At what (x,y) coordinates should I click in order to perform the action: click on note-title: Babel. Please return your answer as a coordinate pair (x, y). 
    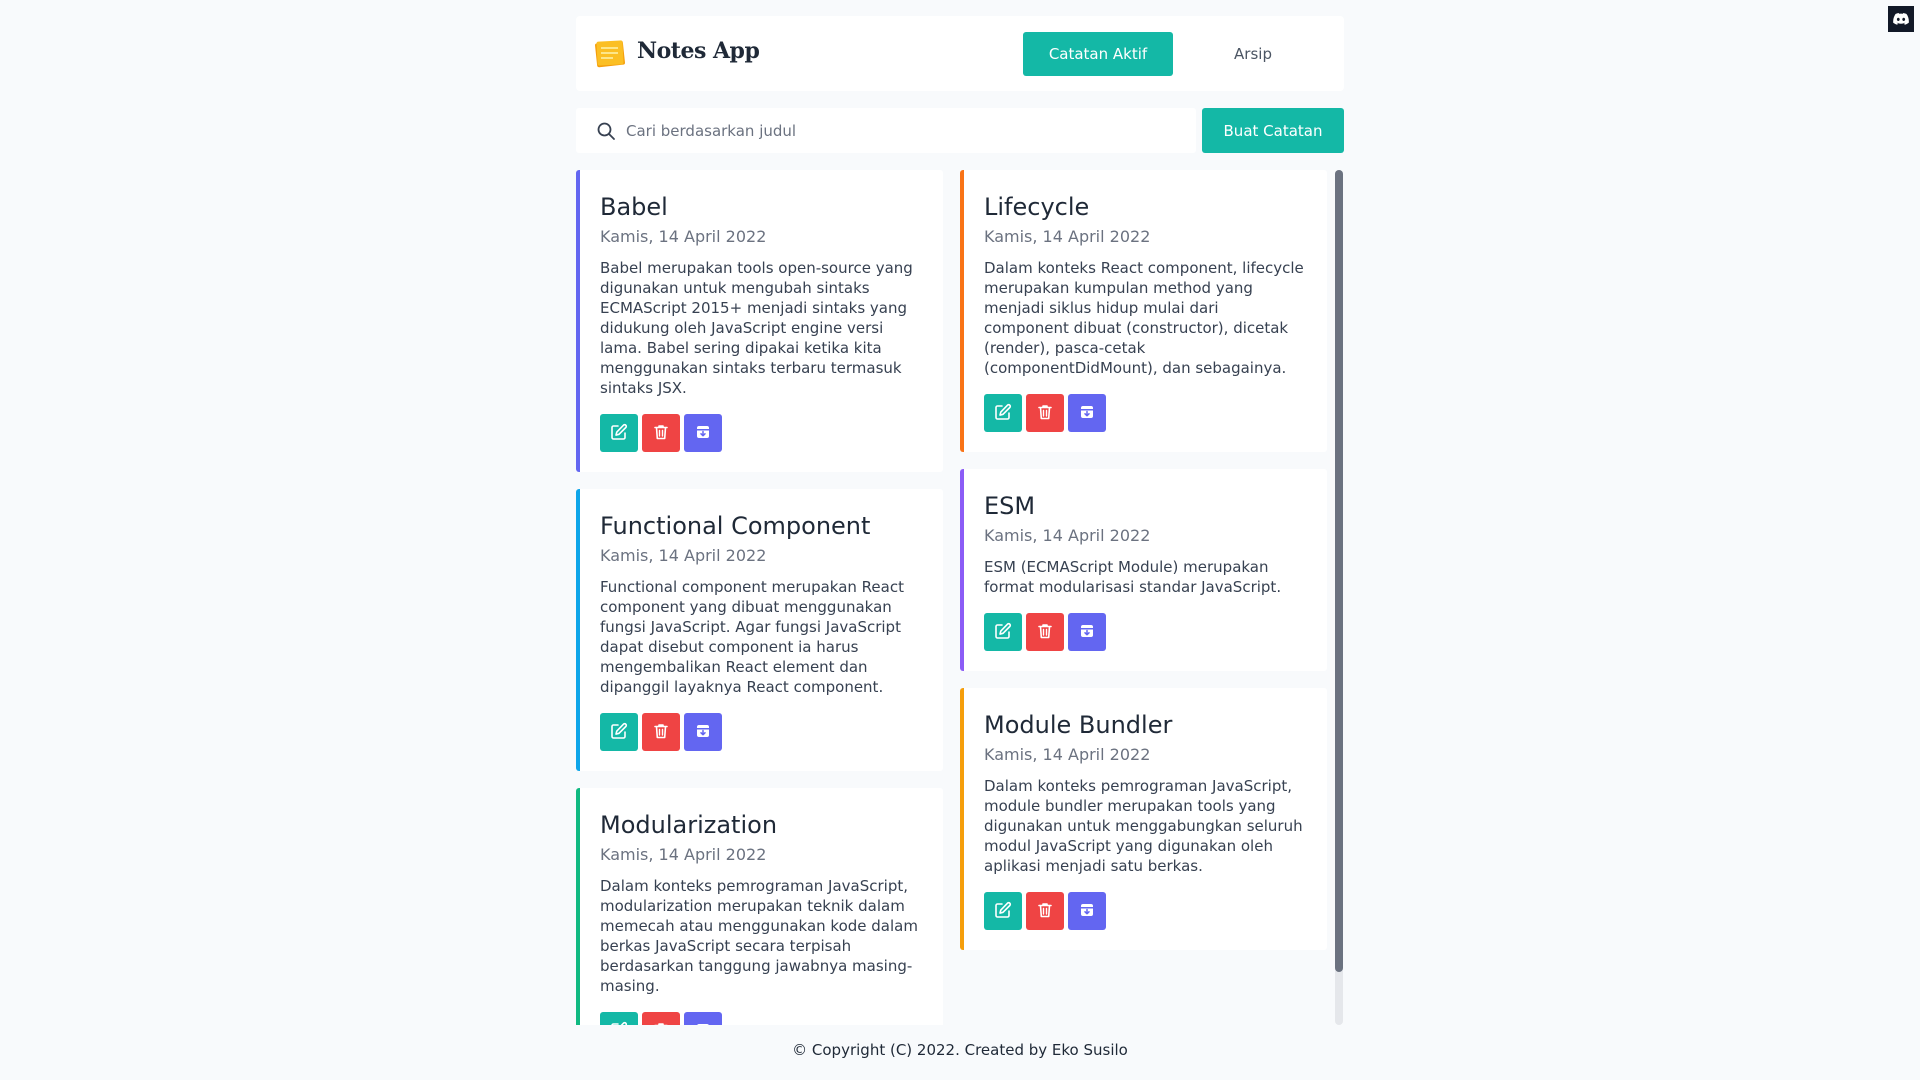
    Looking at the image, I should click on (634, 207).